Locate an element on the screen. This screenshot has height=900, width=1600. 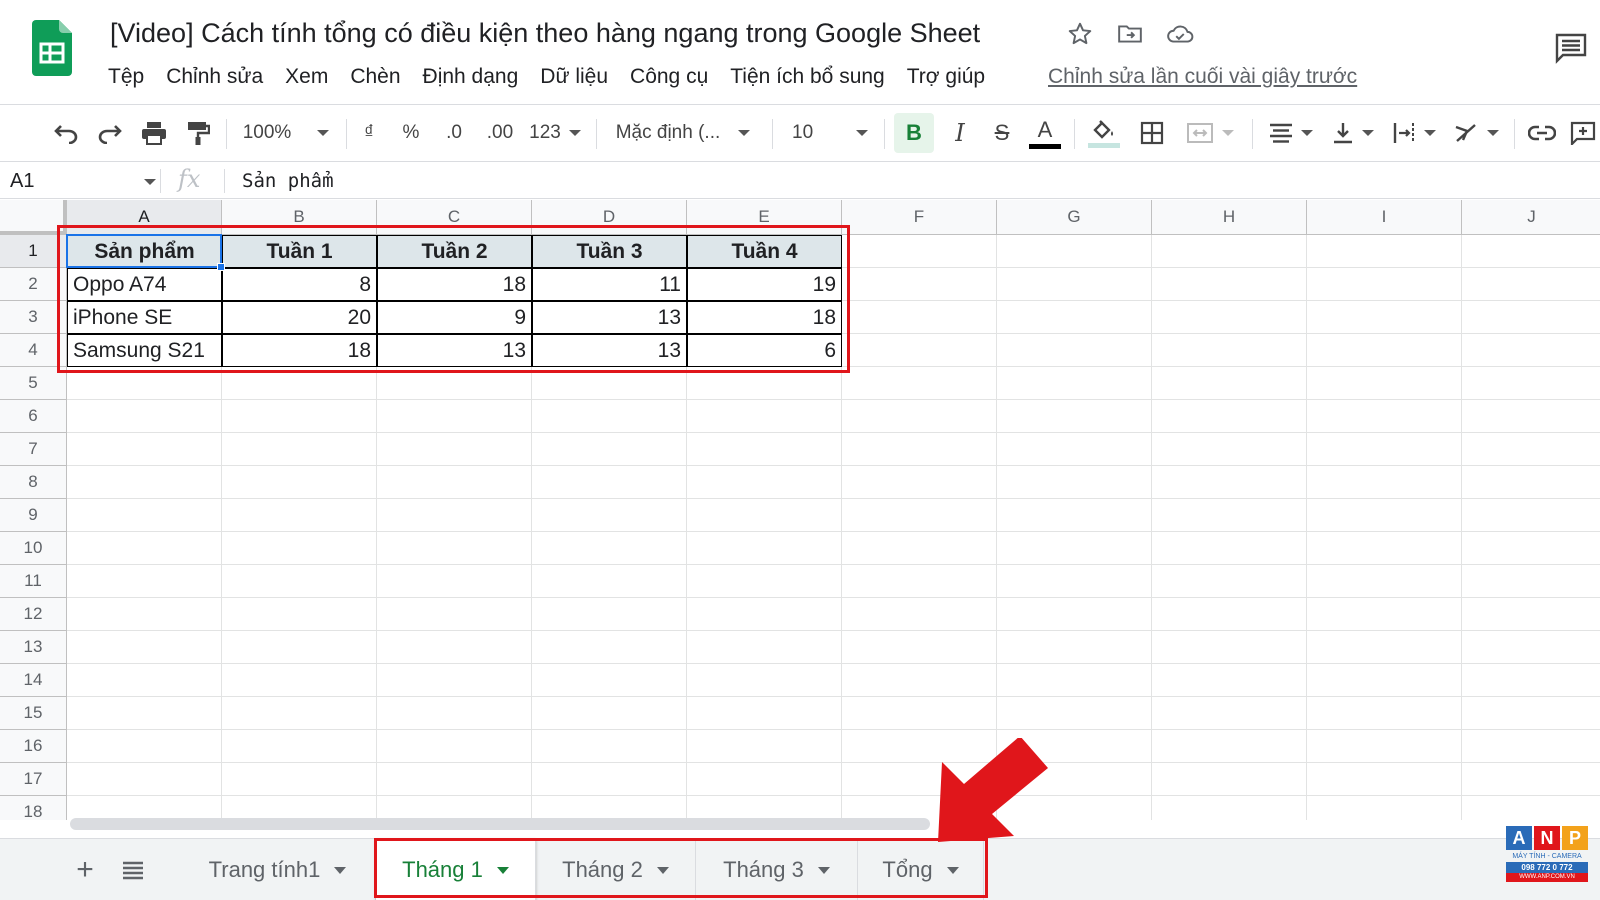
cell-d18 is located at coordinates (609, 808).